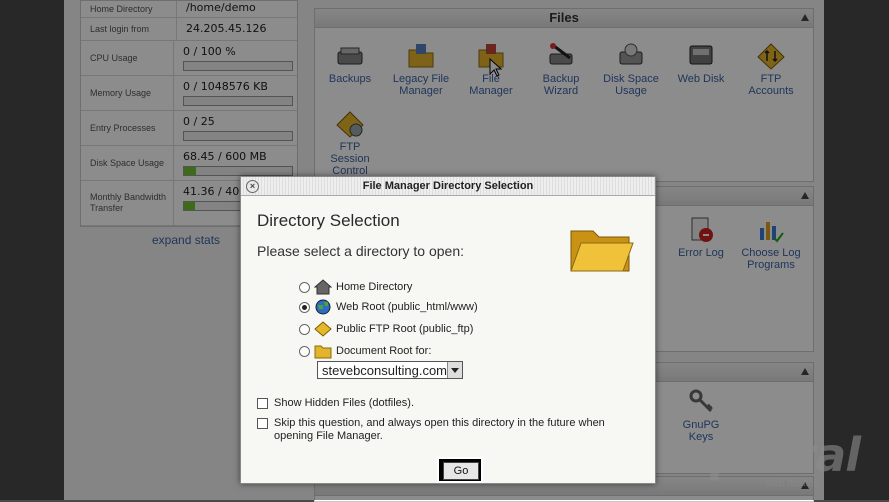  Describe the element at coordinates (323, 329) in the screenshot. I see `ftp-icon` at that location.